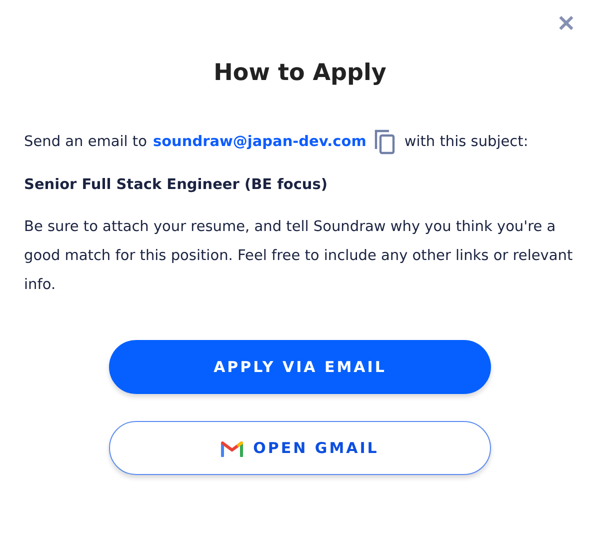  Describe the element at coordinates (85, 142) in the screenshot. I see `instruction-text: Send an email to` at that location.